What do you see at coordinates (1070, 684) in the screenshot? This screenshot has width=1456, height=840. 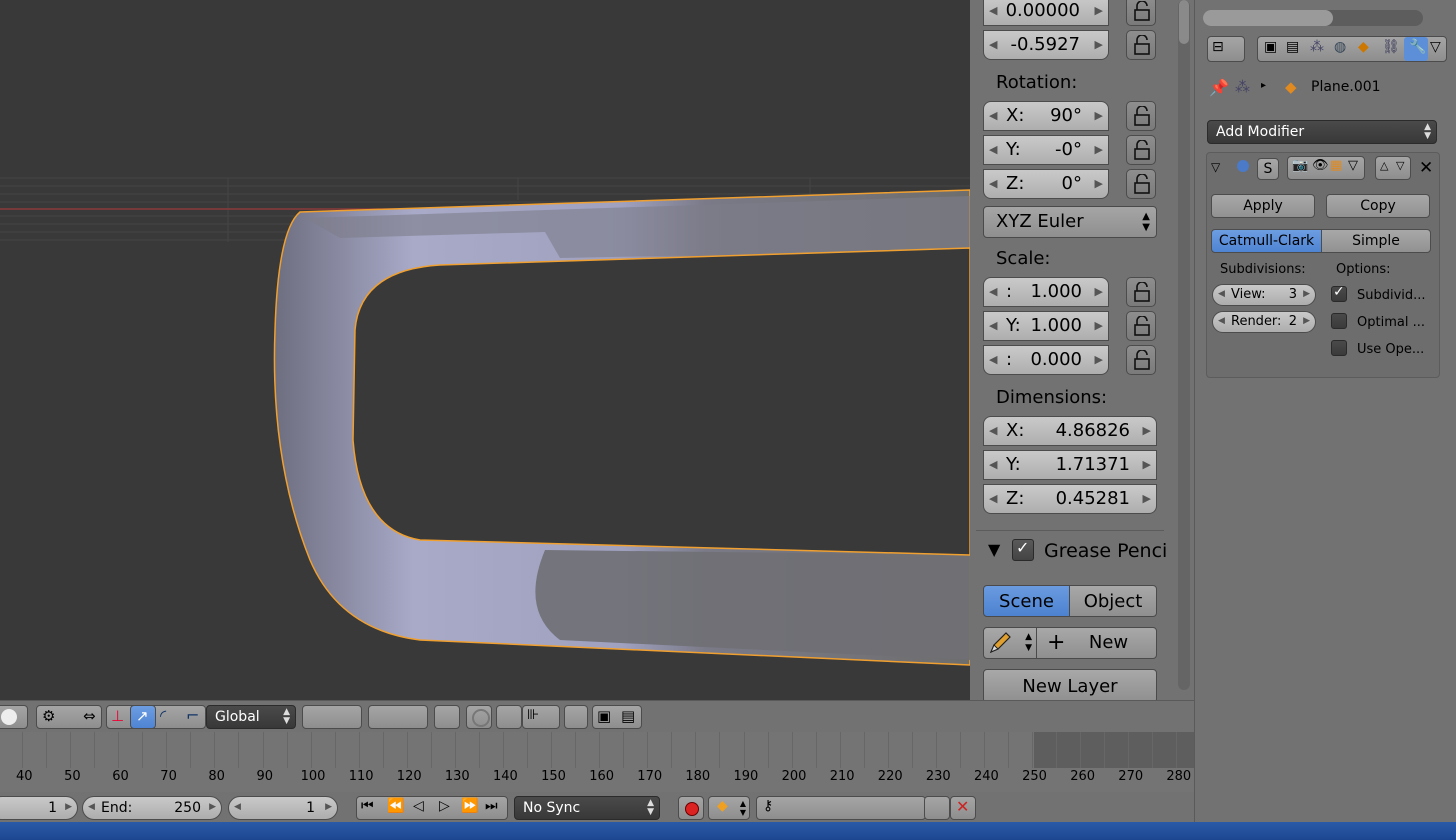 I see `new-layer-button: New Layer` at bounding box center [1070, 684].